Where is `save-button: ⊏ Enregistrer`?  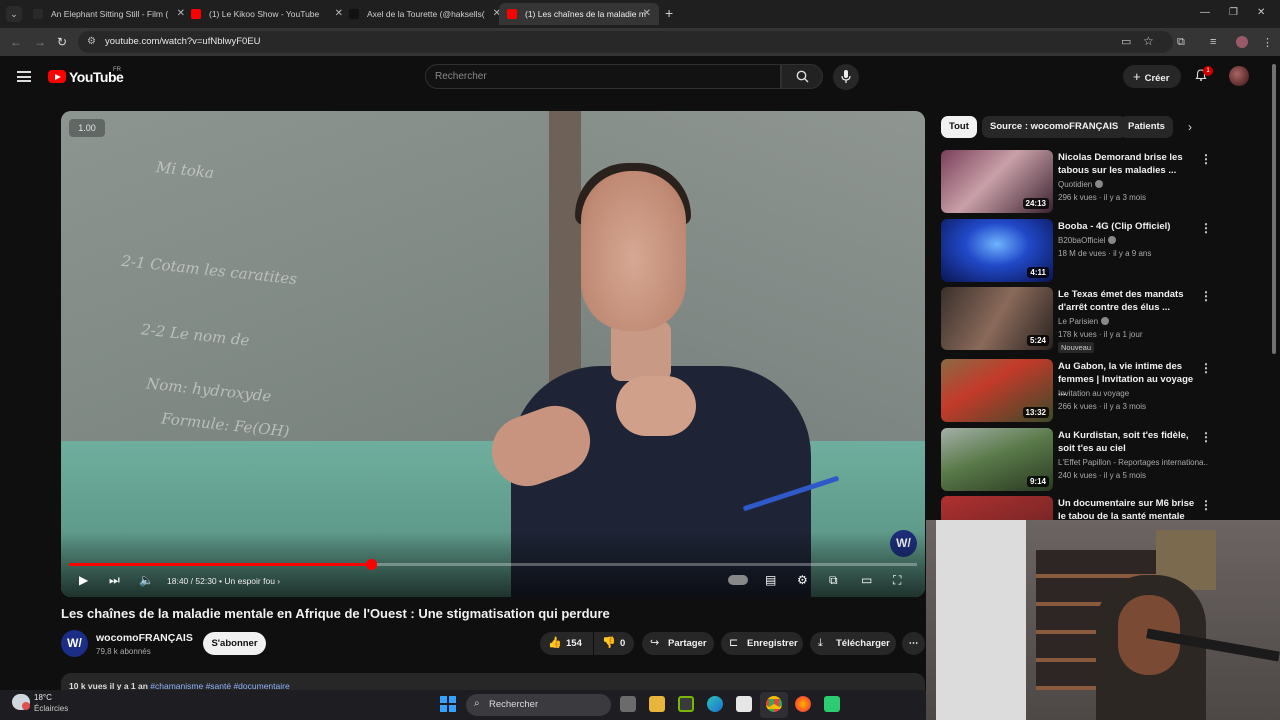 save-button: ⊏ Enregistrer is located at coordinates (762, 643).